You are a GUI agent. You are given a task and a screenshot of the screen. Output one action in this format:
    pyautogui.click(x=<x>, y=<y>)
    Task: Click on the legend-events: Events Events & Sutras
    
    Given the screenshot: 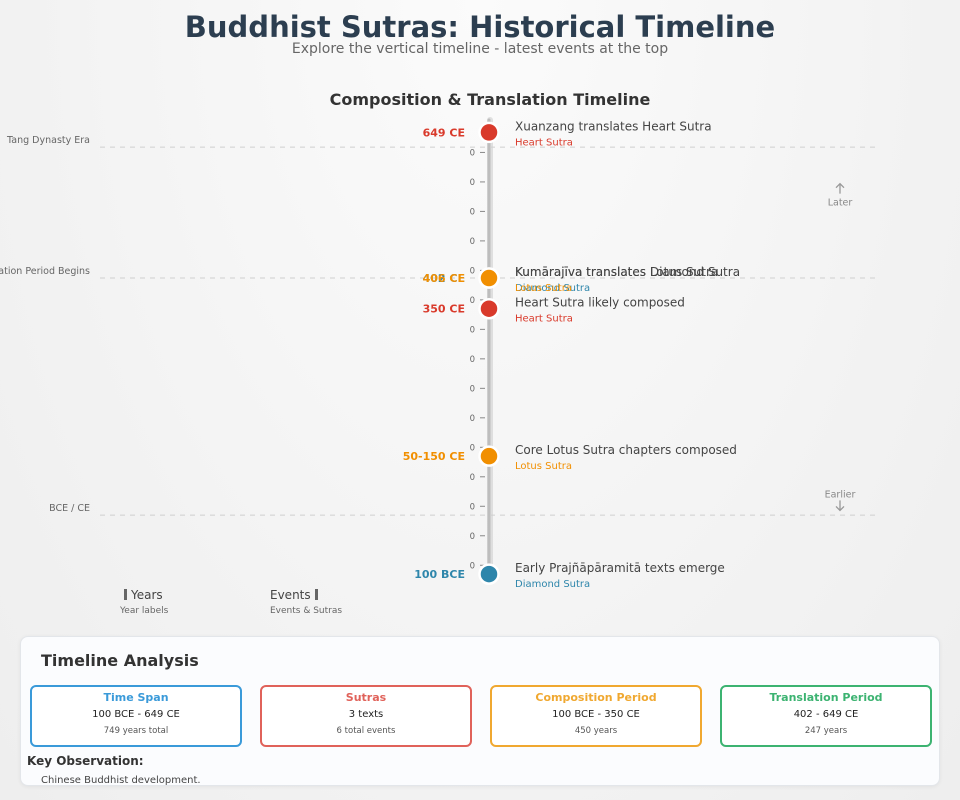 What is the action you would take?
    pyautogui.click(x=306, y=602)
    